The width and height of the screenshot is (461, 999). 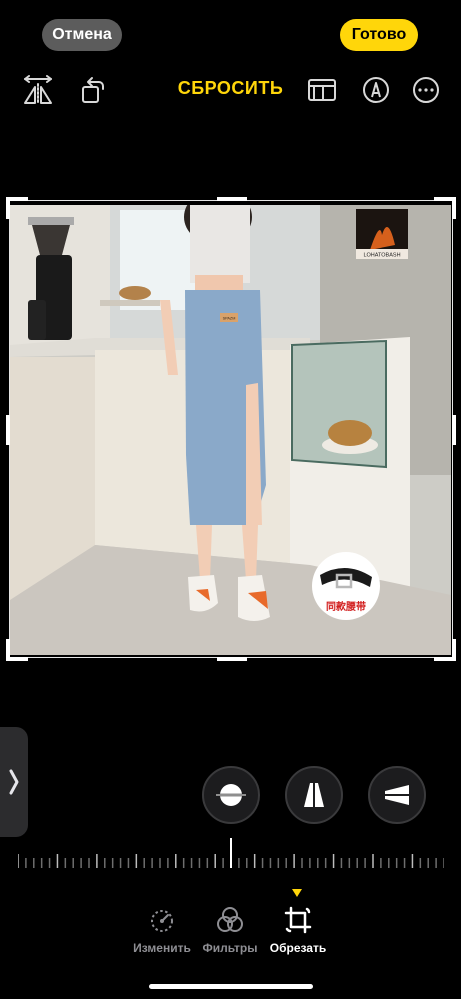 What do you see at coordinates (162, 921) in the screenshot?
I see `adjust-dial-icon` at bounding box center [162, 921].